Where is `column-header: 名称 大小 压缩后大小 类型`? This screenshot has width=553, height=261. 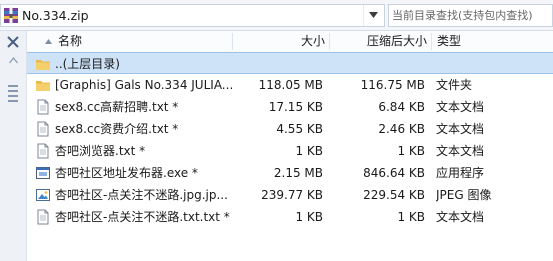
column-header: 名称 大小 压缩后大小 类型 is located at coordinates (290, 42).